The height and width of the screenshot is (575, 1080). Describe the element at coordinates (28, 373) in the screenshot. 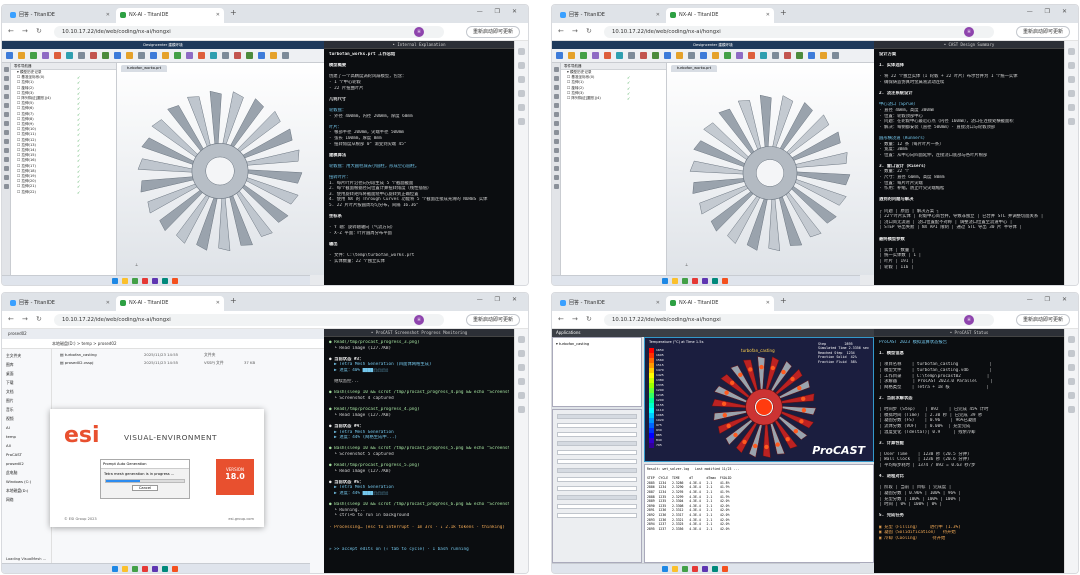

I see `explorer-nav-item: 桌面` at that location.